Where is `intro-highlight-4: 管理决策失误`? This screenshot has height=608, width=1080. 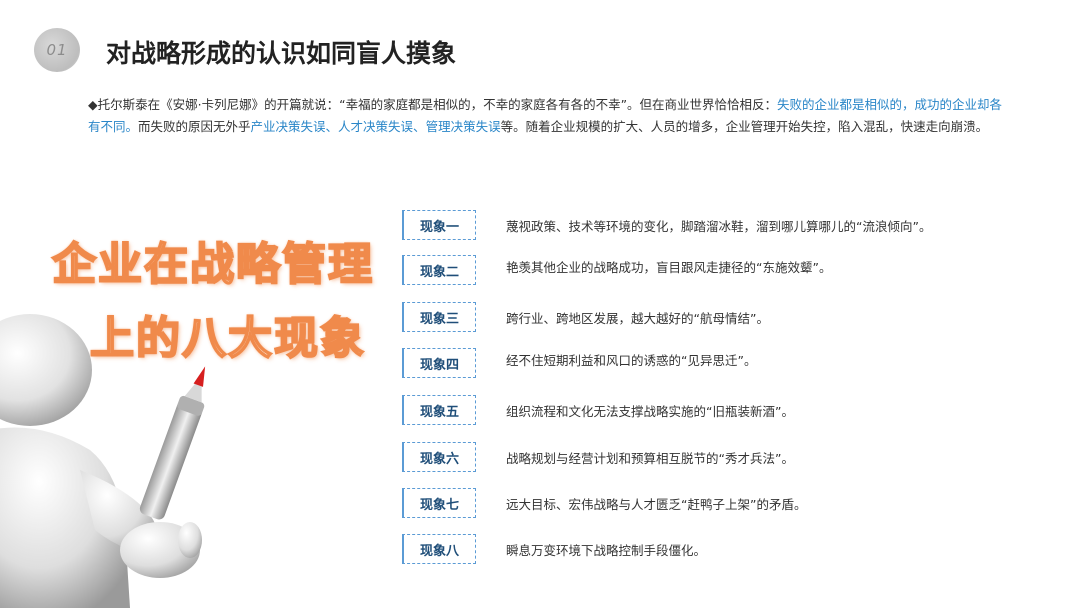
intro-highlight-4: 管理决策失误 is located at coordinates (463, 126).